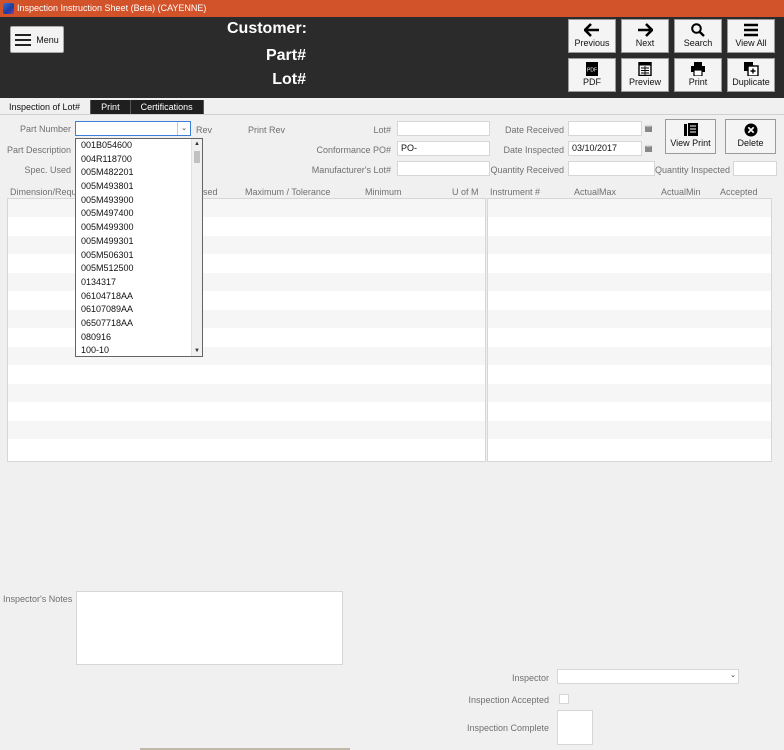  Describe the element at coordinates (38, 150) in the screenshot. I see `part-description-label: Part Description` at that location.